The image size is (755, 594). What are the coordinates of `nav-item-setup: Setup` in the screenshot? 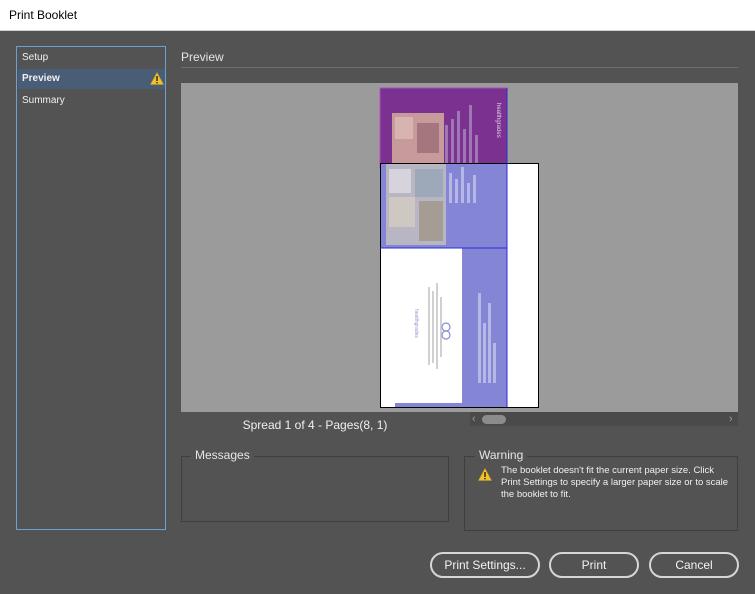 It's located at (91, 58).